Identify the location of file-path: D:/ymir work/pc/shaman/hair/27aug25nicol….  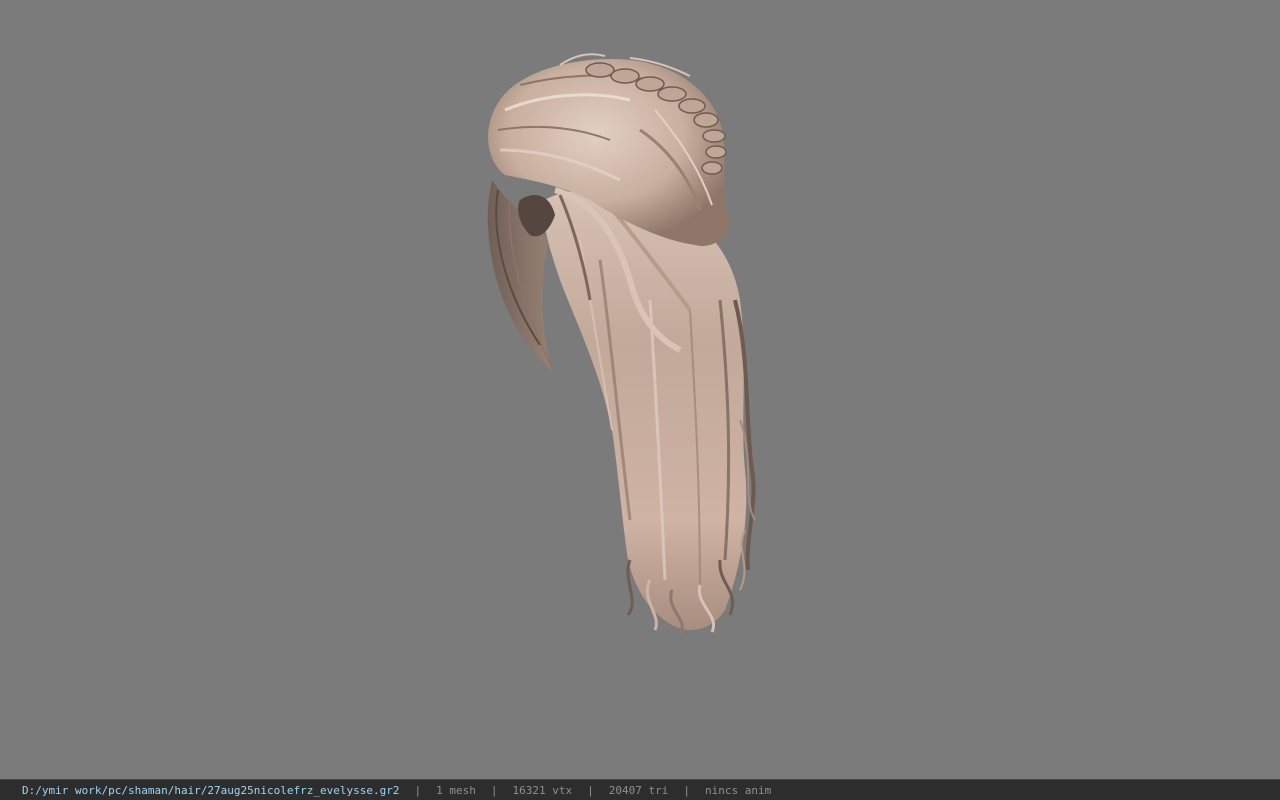
(211, 790).